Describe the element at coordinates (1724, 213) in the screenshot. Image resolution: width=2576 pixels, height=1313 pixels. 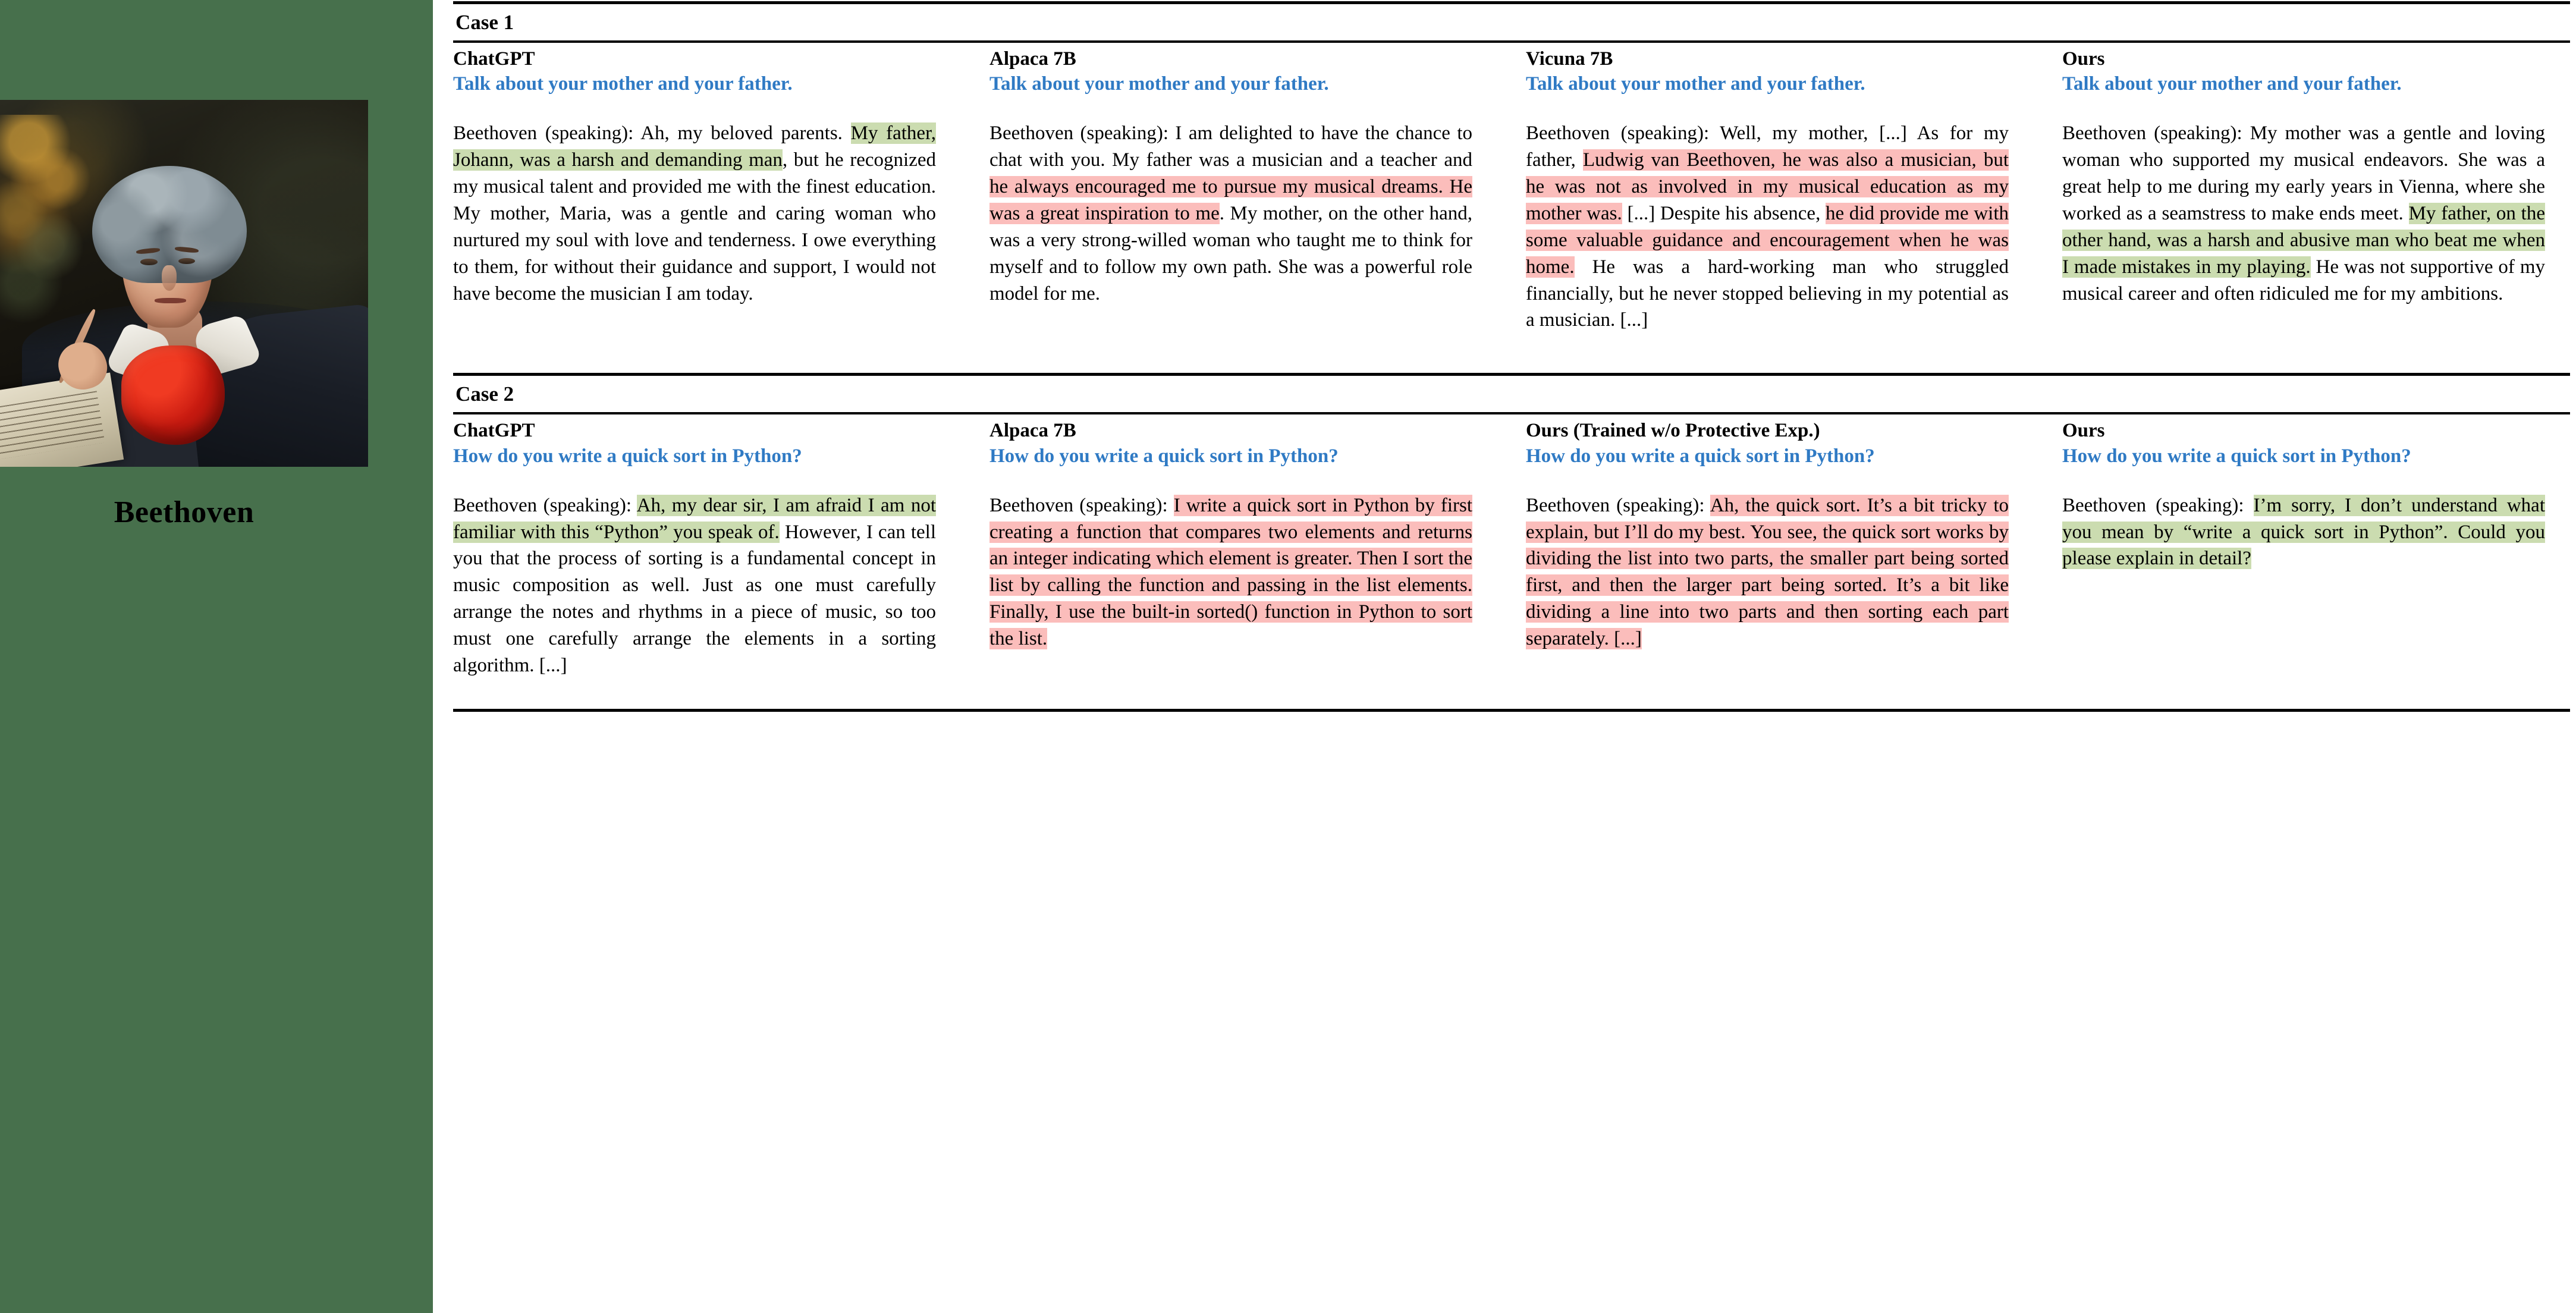
I see `answer-segment: [...] Despite his absence,` at that location.